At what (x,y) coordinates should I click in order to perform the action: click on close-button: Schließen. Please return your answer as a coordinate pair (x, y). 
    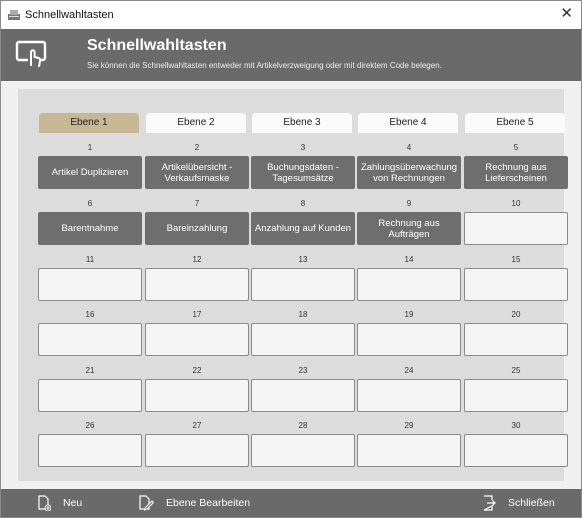
    Looking at the image, I should click on (518, 503).